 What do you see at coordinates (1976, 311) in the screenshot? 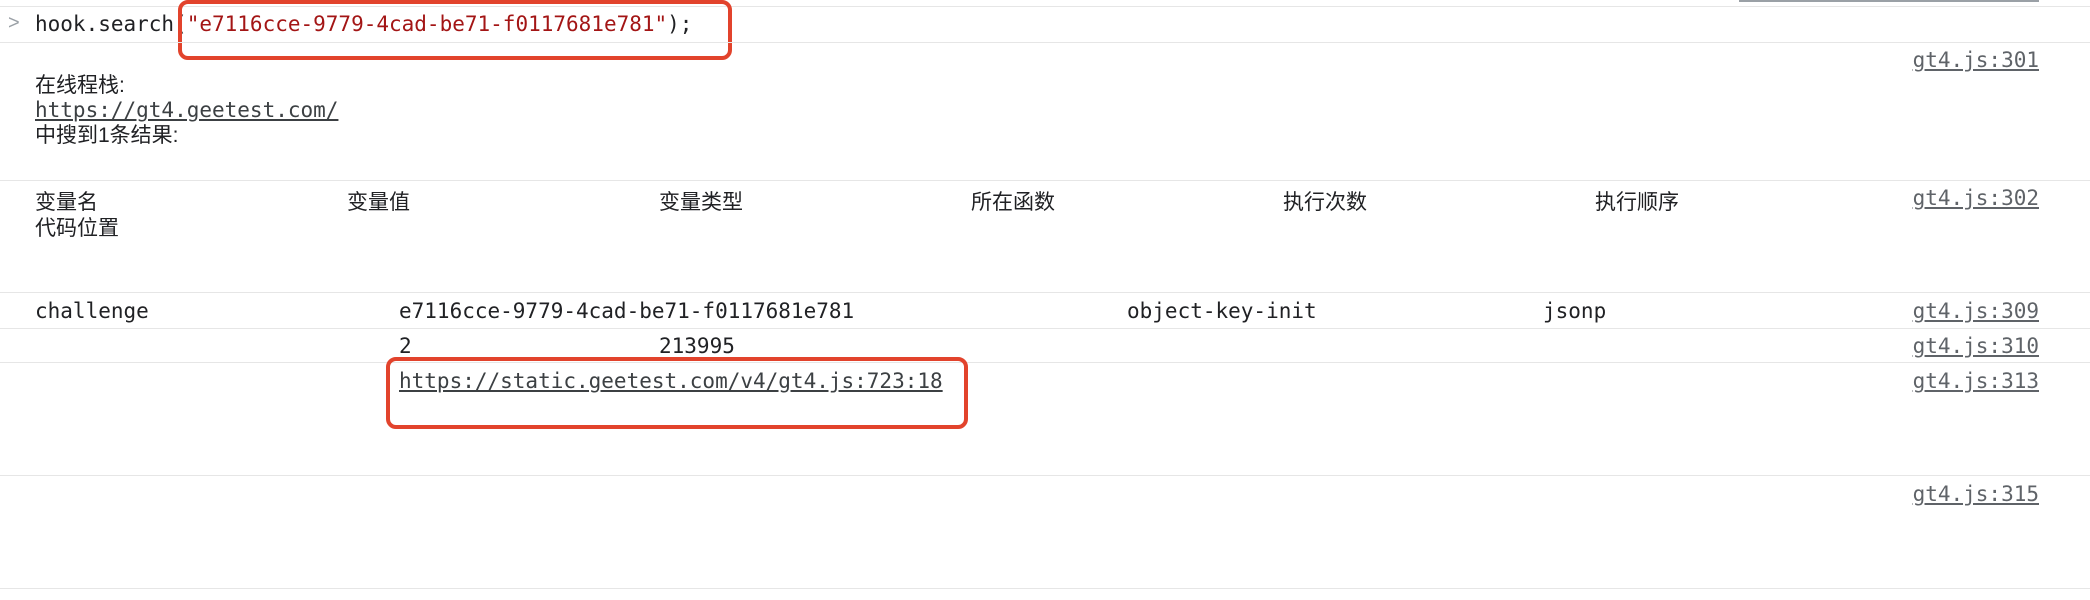
I see `source-link-309: gt4.js:309` at bounding box center [1976, 311].